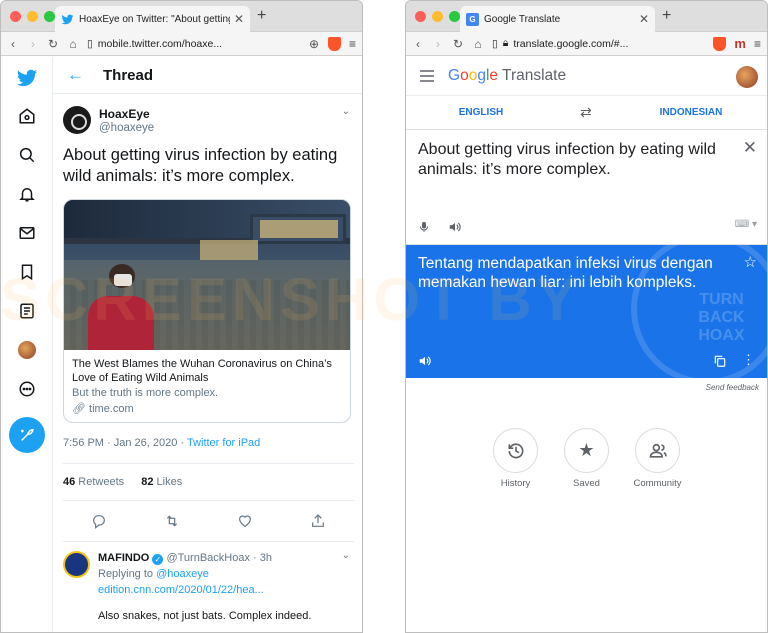 Image resolution: width=768 pixels, height=633 pixels. What do you see at coordinates (27, 155) in the screenshot?
I see `explore-search-icon` at bounding box center [27, 155].